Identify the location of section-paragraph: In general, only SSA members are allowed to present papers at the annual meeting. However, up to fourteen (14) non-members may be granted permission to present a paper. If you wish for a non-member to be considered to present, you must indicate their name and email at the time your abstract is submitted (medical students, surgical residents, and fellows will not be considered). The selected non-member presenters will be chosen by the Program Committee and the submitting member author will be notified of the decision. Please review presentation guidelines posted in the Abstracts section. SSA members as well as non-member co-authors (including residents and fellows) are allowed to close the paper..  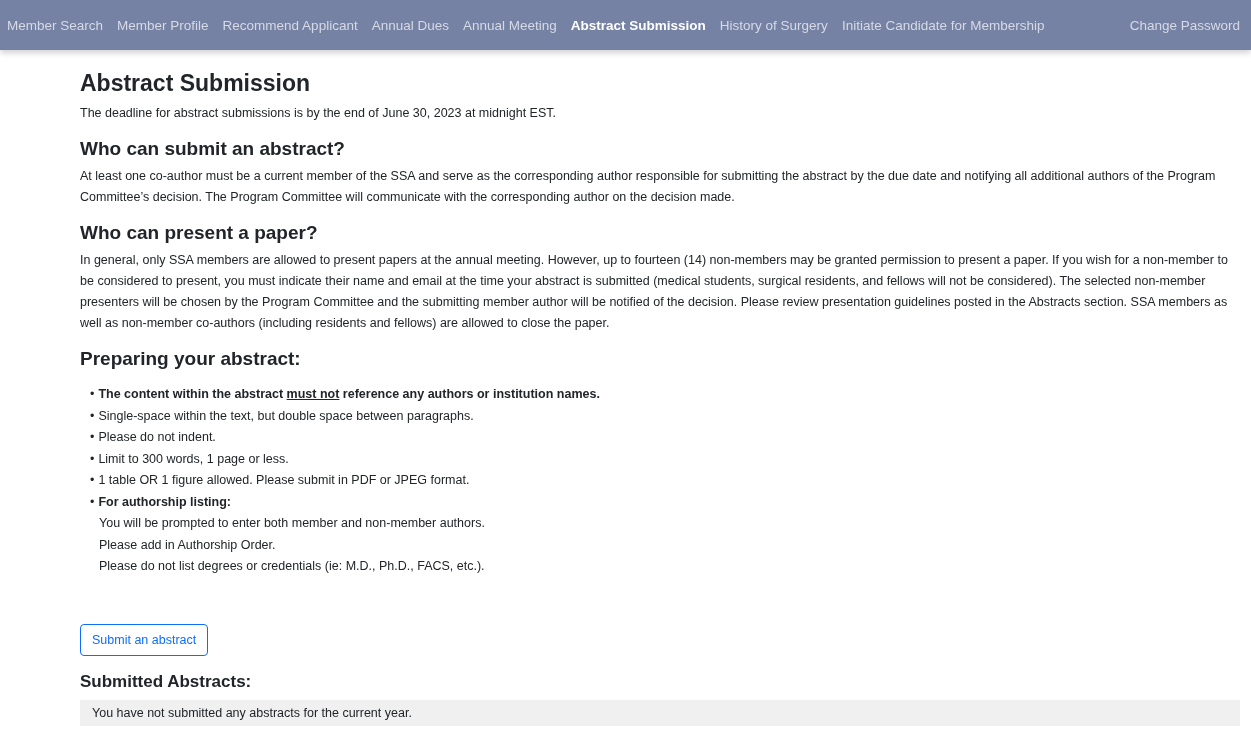
(654, 292).